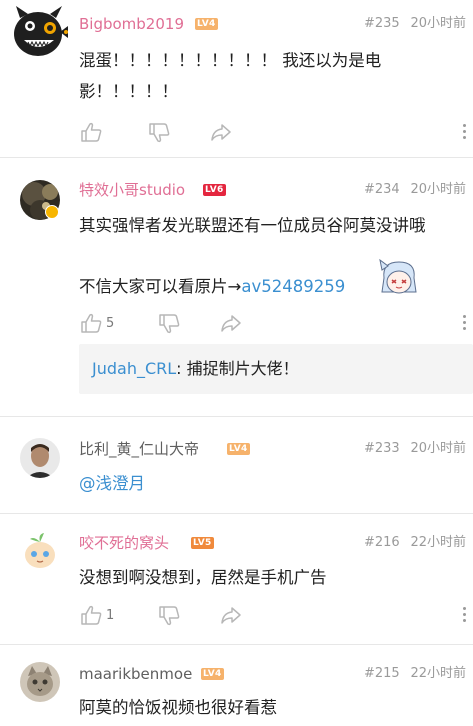  I want to click on comment-item: 比利_黄_仁山大帝 LV4 #233 20小时前 @浅澄月, so click(236, 465).